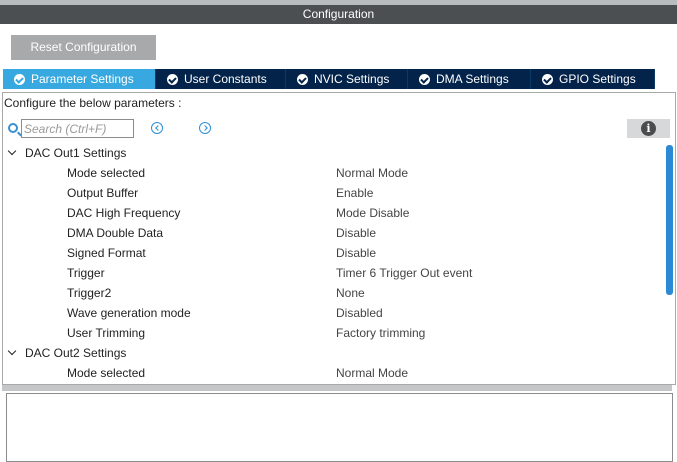 The width and height of the screenshot is (677, 462). Describe the element at coordinates (86, 273) in the screenshot. I see `param-name: Trigger` at that location.